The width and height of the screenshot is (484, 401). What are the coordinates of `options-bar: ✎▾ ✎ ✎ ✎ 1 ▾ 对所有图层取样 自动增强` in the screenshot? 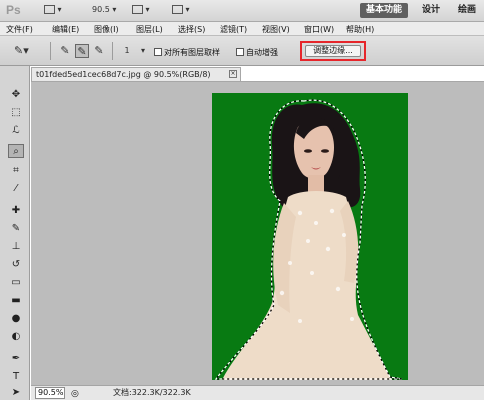 It's located at (242, 51).